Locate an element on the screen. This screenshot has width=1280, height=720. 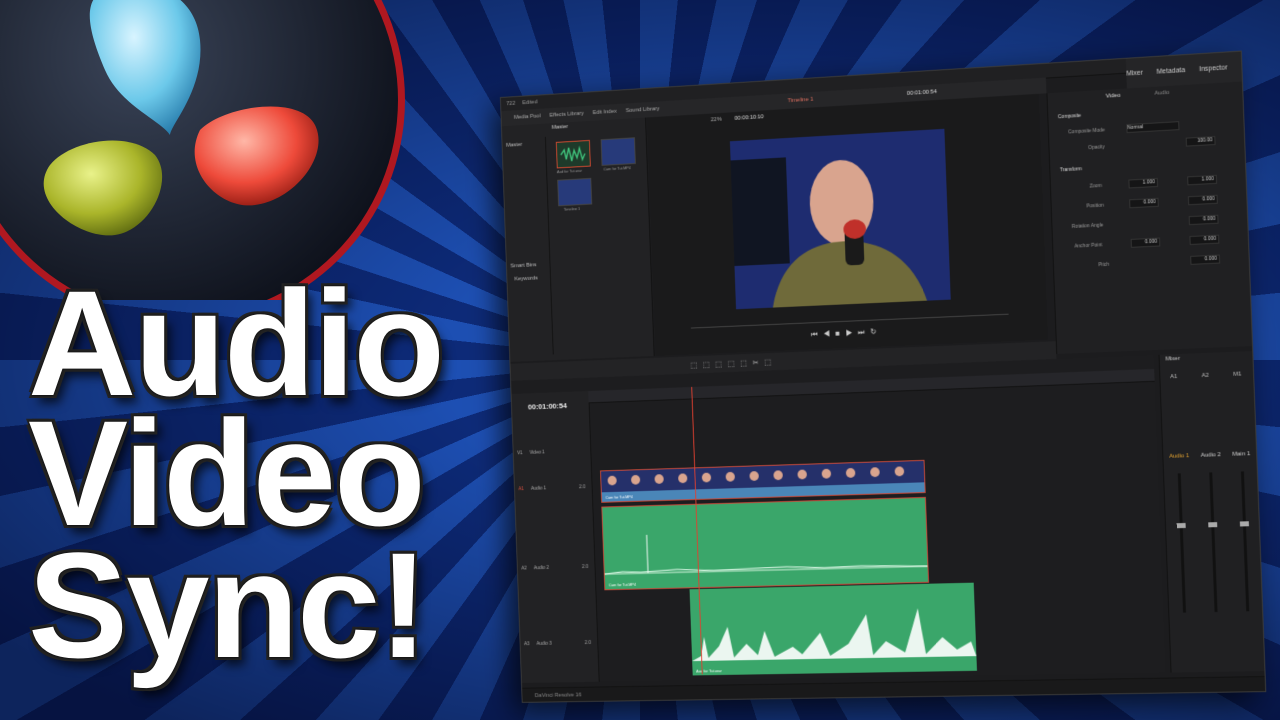
track-a1-id: A1 is located at coordinates (521, 489).